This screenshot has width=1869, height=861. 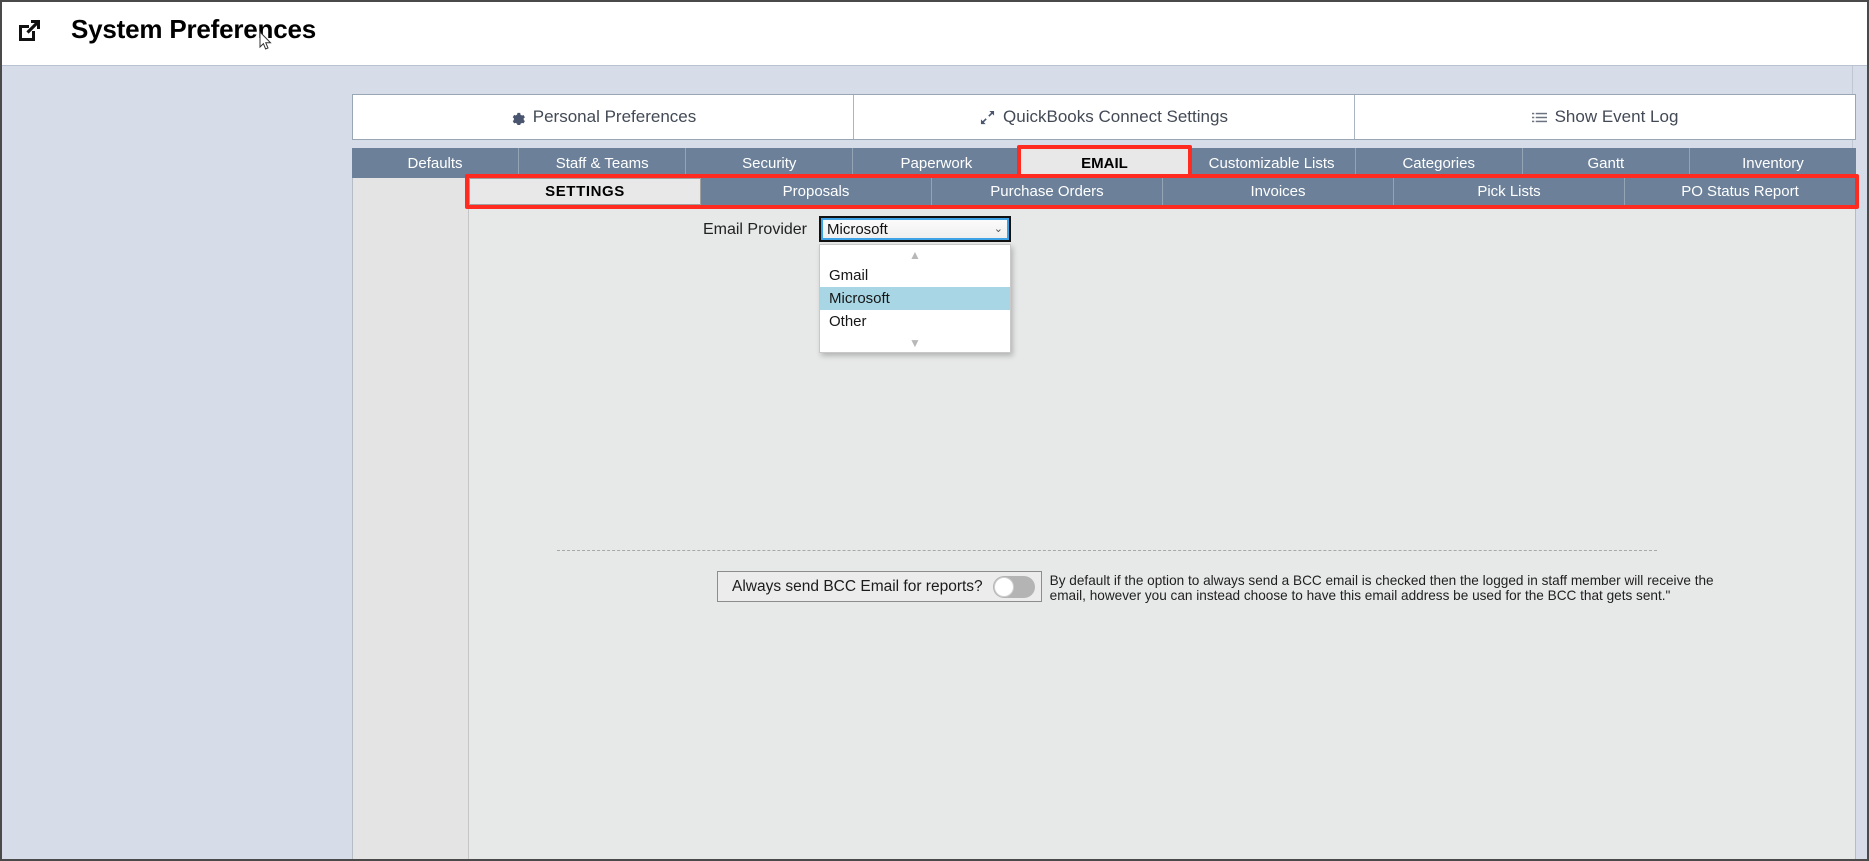 I want to click on email-provider-label: Email Provider, so click(x=754, y=229).